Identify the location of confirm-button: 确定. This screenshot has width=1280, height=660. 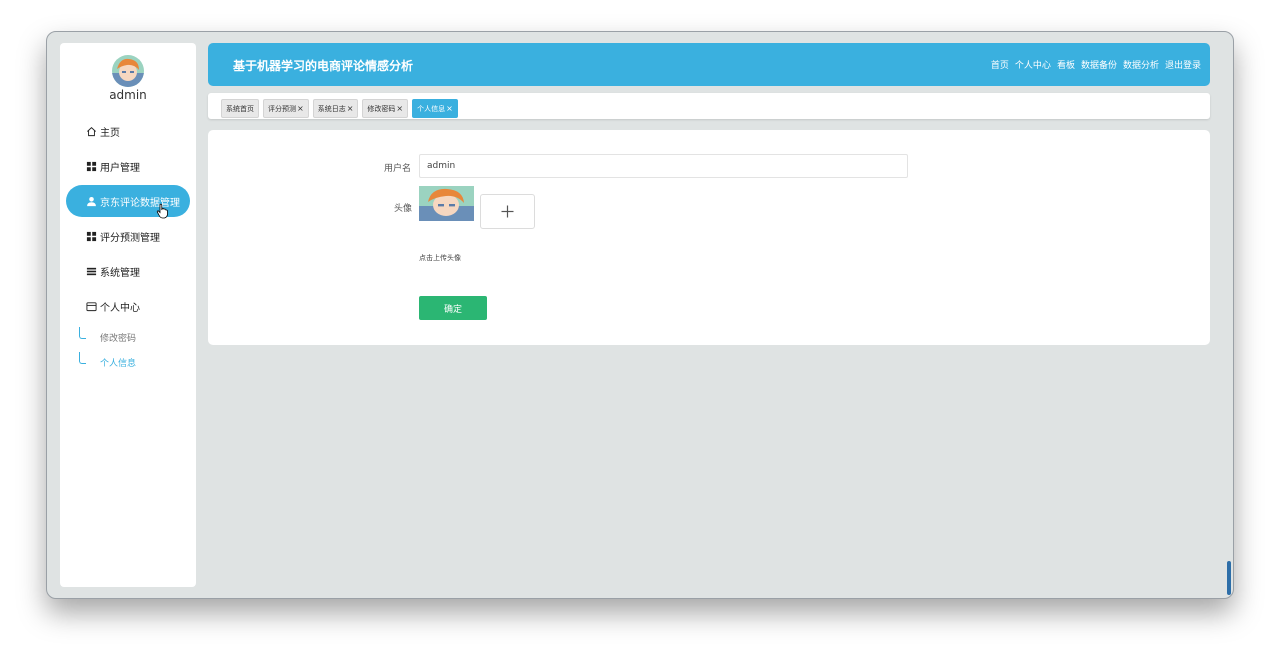
(453, 308).